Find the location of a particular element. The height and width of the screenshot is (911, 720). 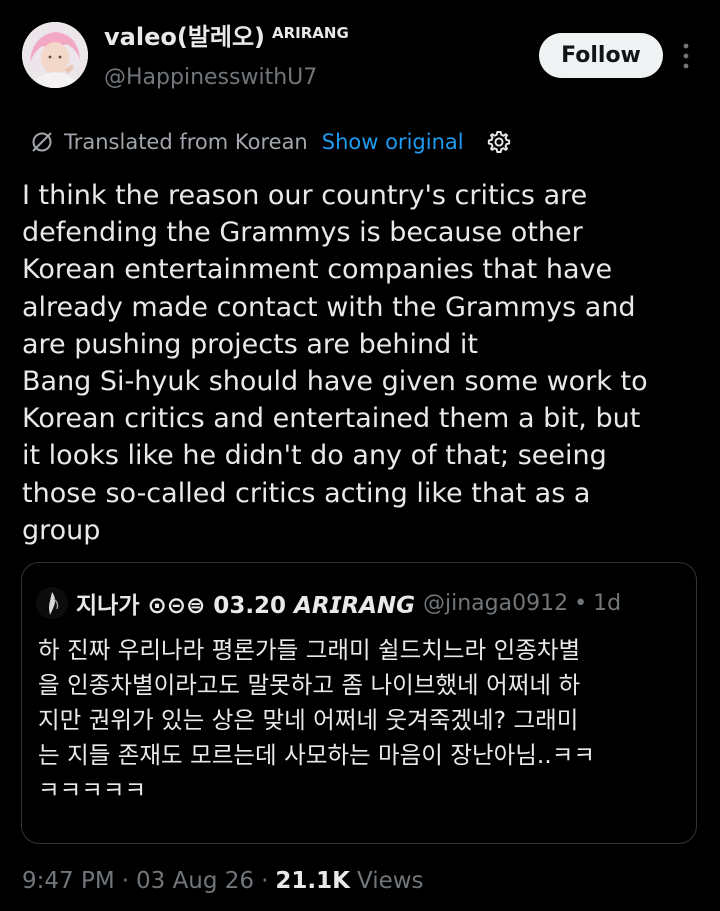

tweet-date: 03 Aug 26 is located at coordinates (195, 881).